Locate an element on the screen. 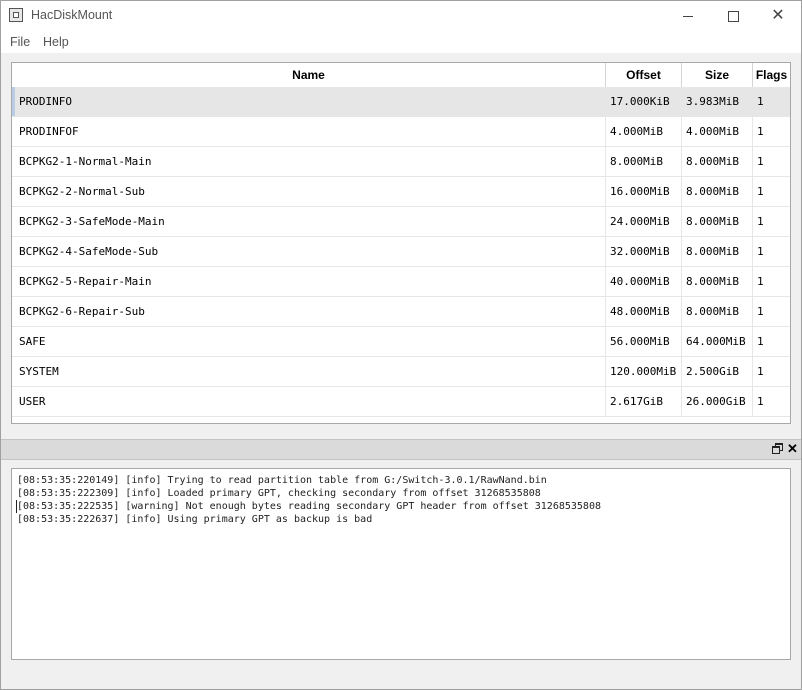 This screenshot has height=690, width=802. cell-name: BCPKG2-6-Repair-Sub is located at coordinates (309, 311).